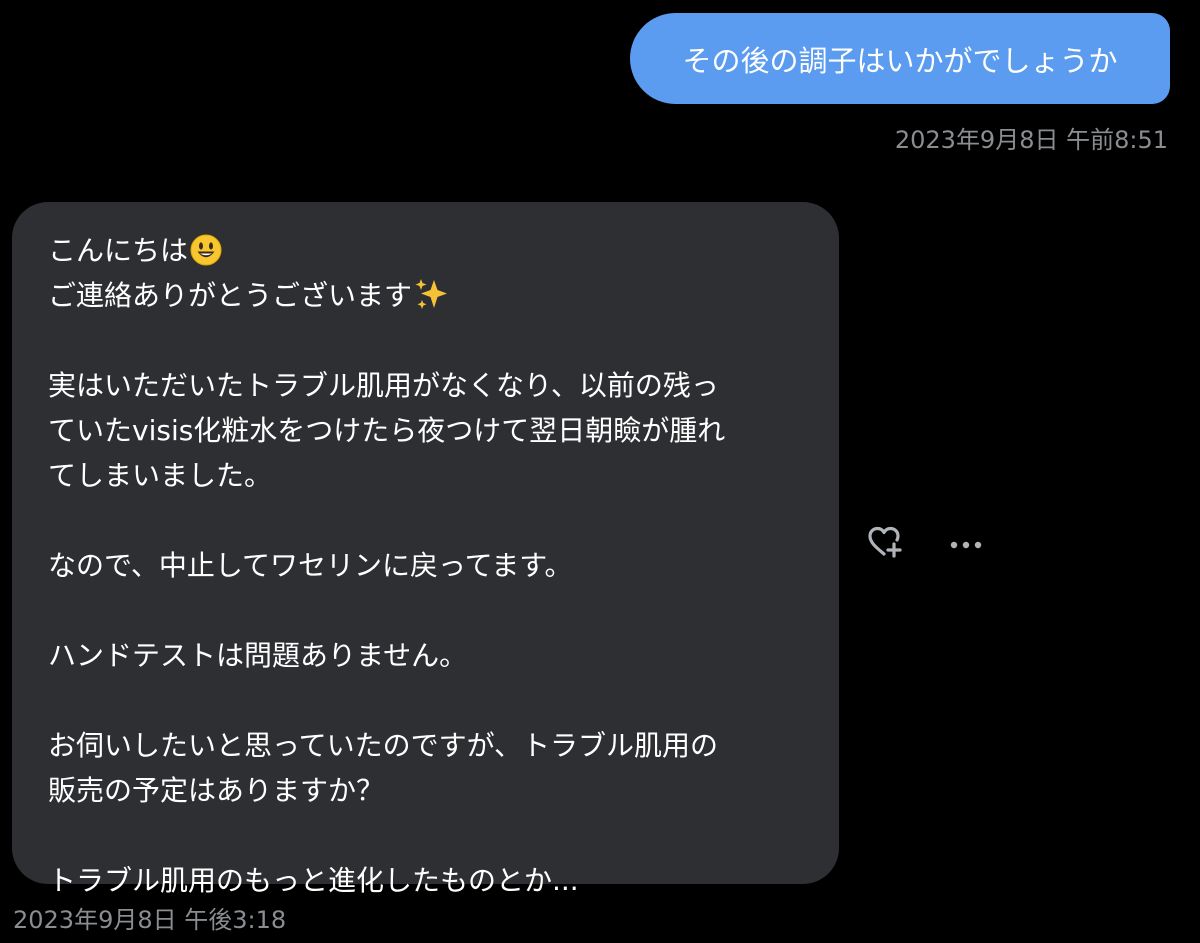 This screenshot has height=943, width=1200. Describe the element at coordinates (216, 790) in the screenshot. I see `message-line: 販売の予定はありますか？` at that location.